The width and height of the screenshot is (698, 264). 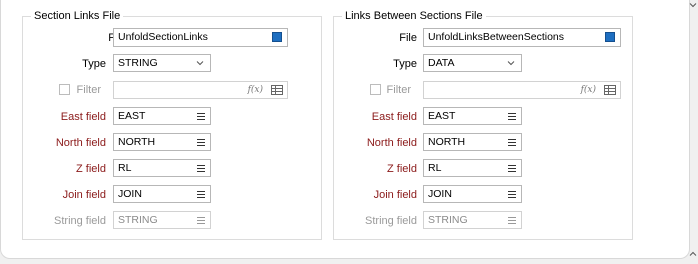 What do you see at coordinates (472, 63) in the screenshot?
I see `type-select: DATA` at bounding box center [472, 63].